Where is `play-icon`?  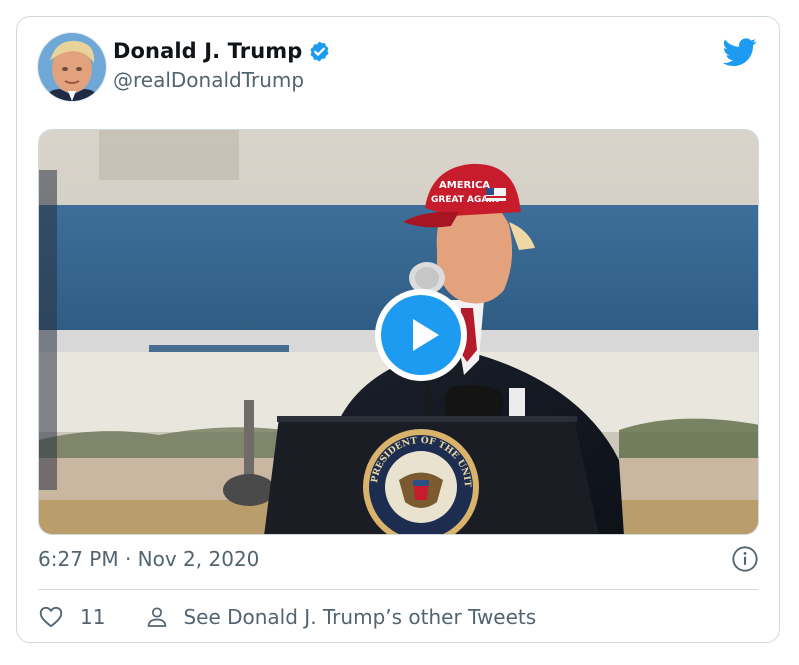 play-icon is located at coordinates (421, 335).